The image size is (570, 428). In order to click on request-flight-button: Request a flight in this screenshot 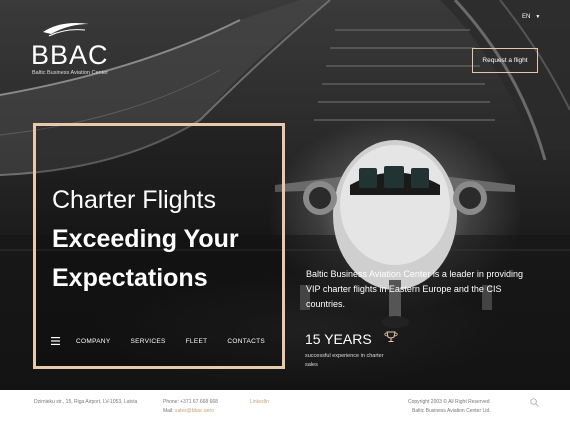, I will do `click(505, 60)`.